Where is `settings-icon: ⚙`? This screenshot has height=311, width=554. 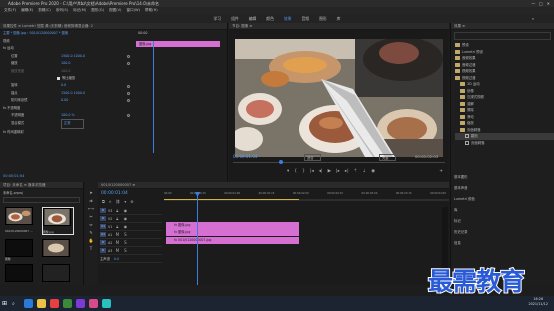 settings-icon: ⚙ is located at coordinates (131, 201).